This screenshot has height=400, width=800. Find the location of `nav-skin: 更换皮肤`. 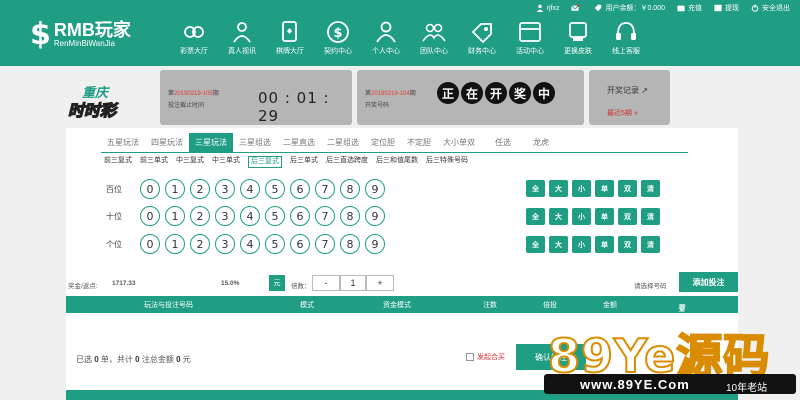

nav-skin: 更换皮肤 is located at coordinates (578, 38).